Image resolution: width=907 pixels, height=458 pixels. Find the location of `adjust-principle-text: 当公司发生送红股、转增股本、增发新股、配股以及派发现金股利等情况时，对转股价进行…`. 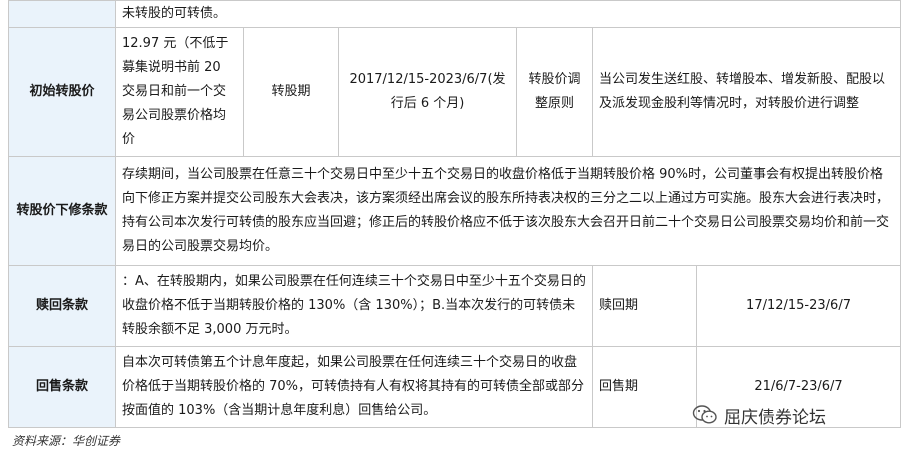

adjust-principle-text: 当公司发生送红股、转增股本、增发新股、配股以及派发现金股利等情况时，对转股价进行… is located at coordinates (746, 92).